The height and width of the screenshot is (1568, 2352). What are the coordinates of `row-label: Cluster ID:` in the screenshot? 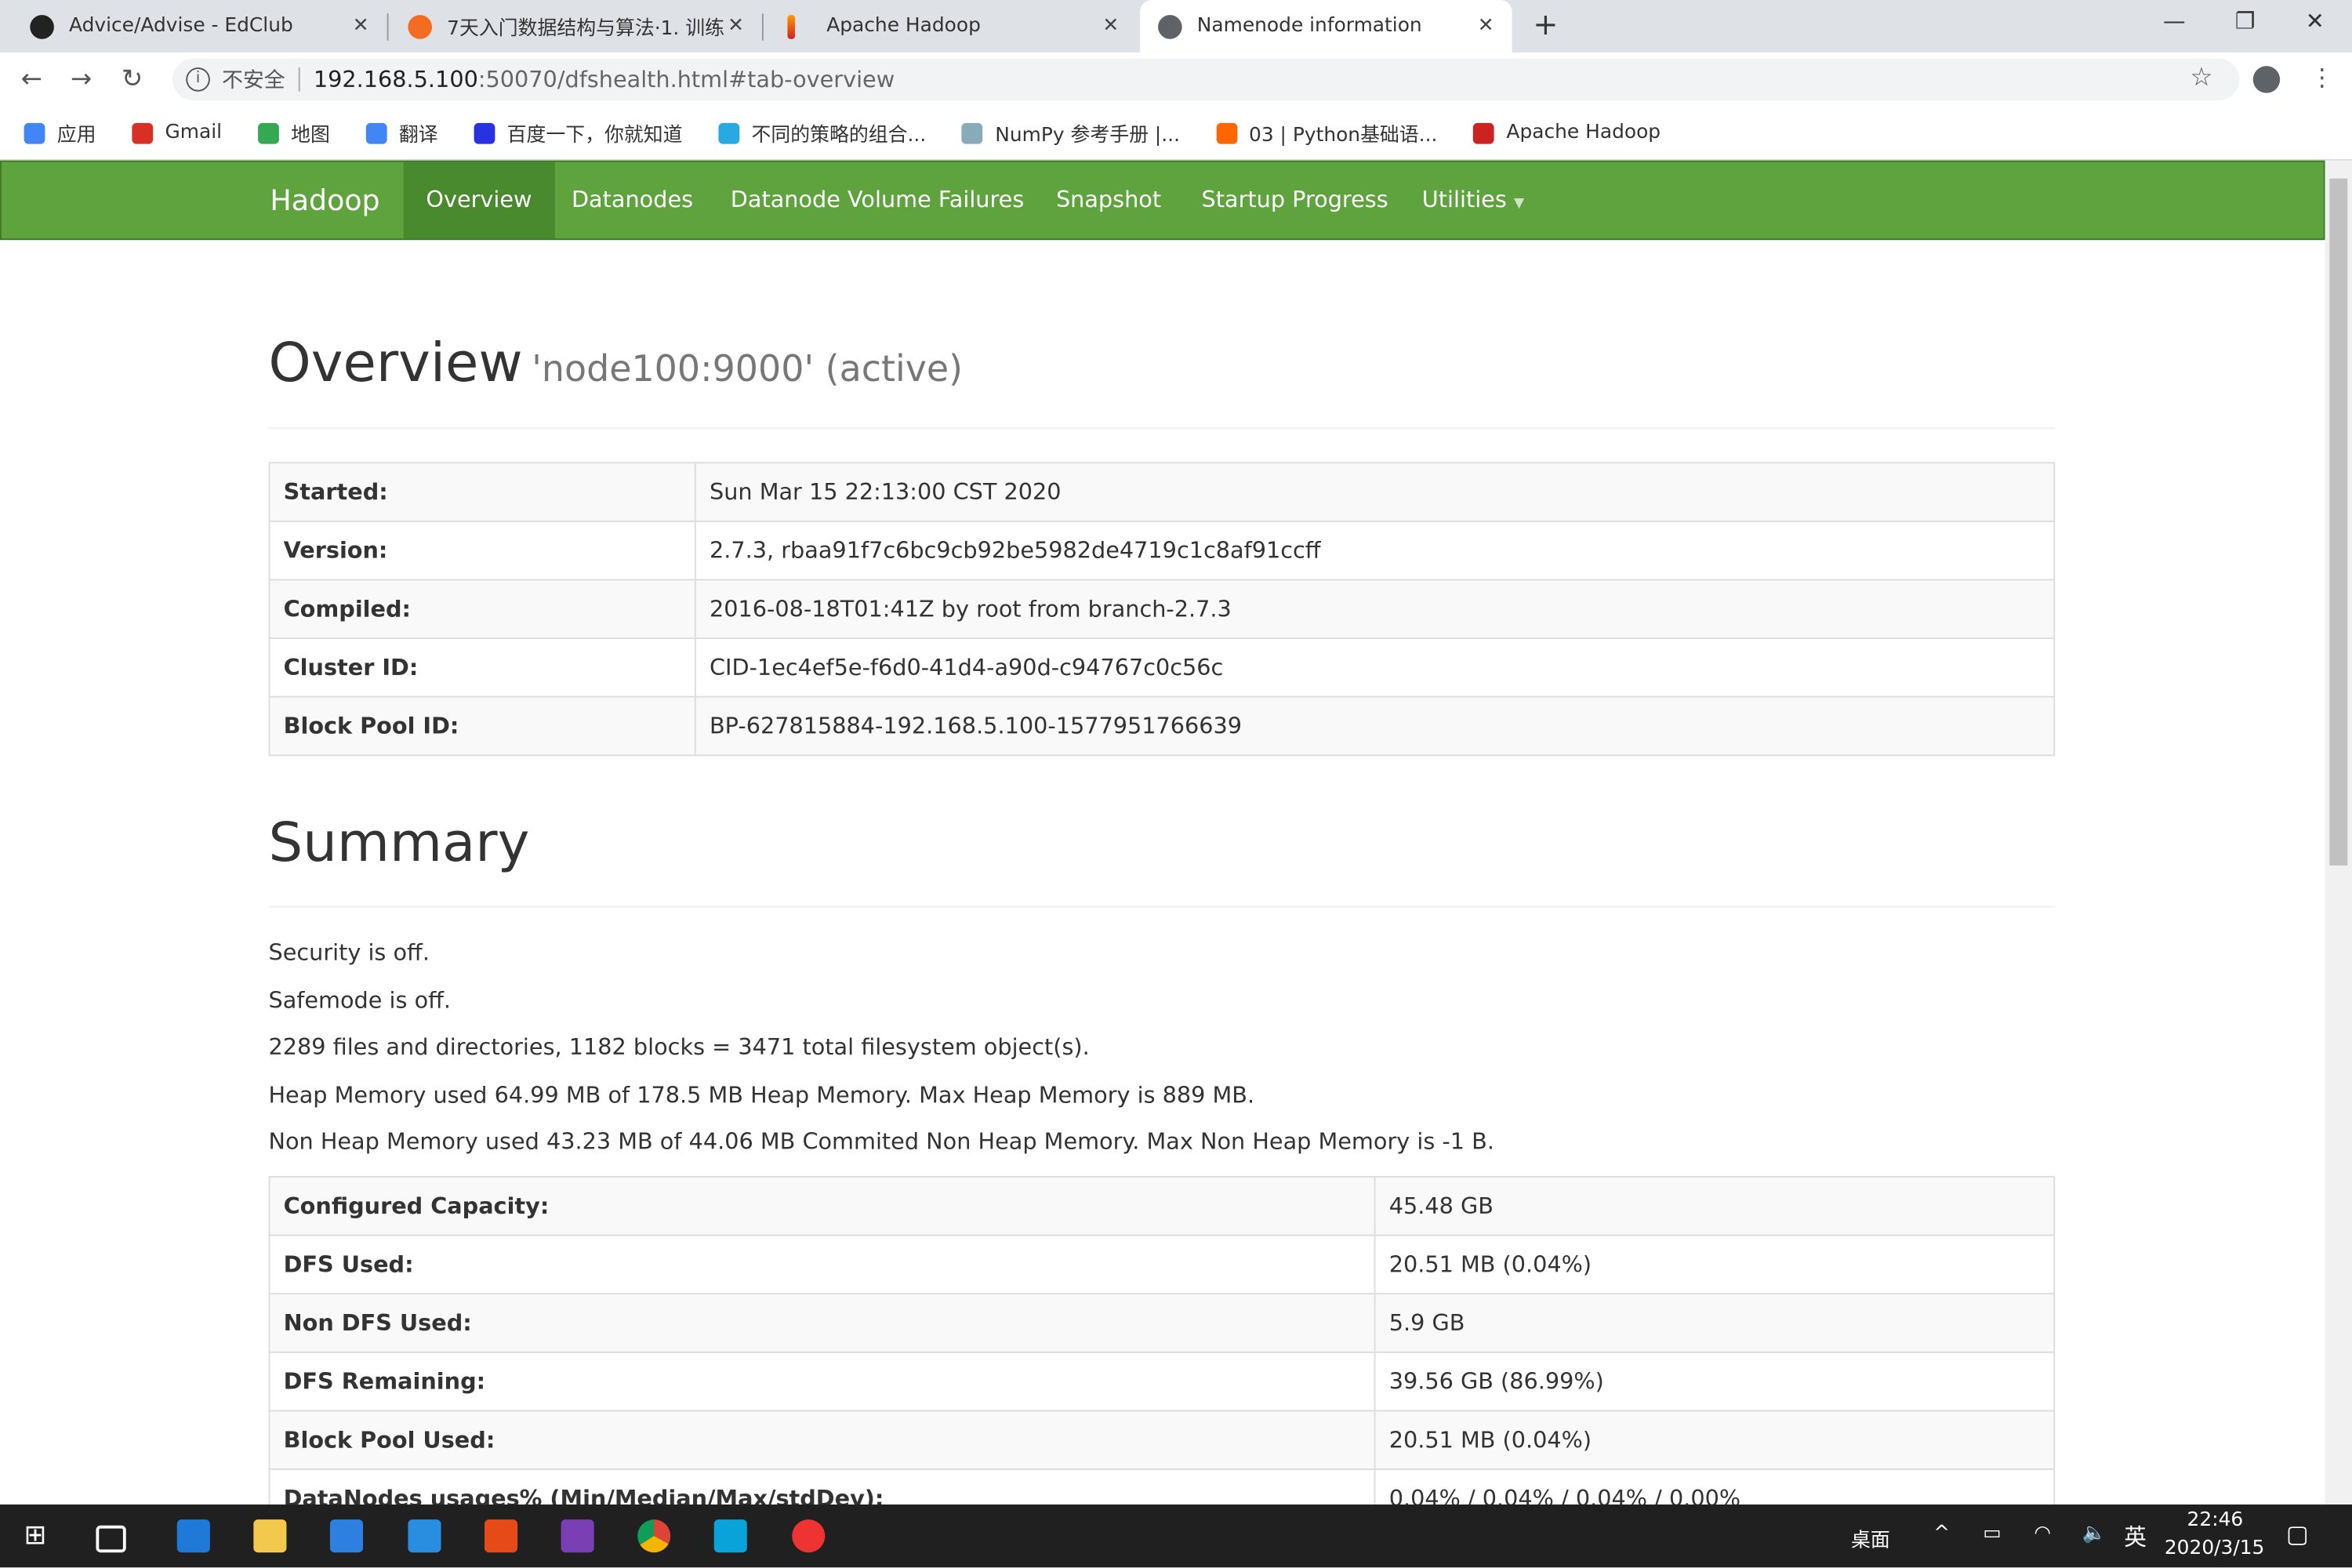 It's located at (482, 667).